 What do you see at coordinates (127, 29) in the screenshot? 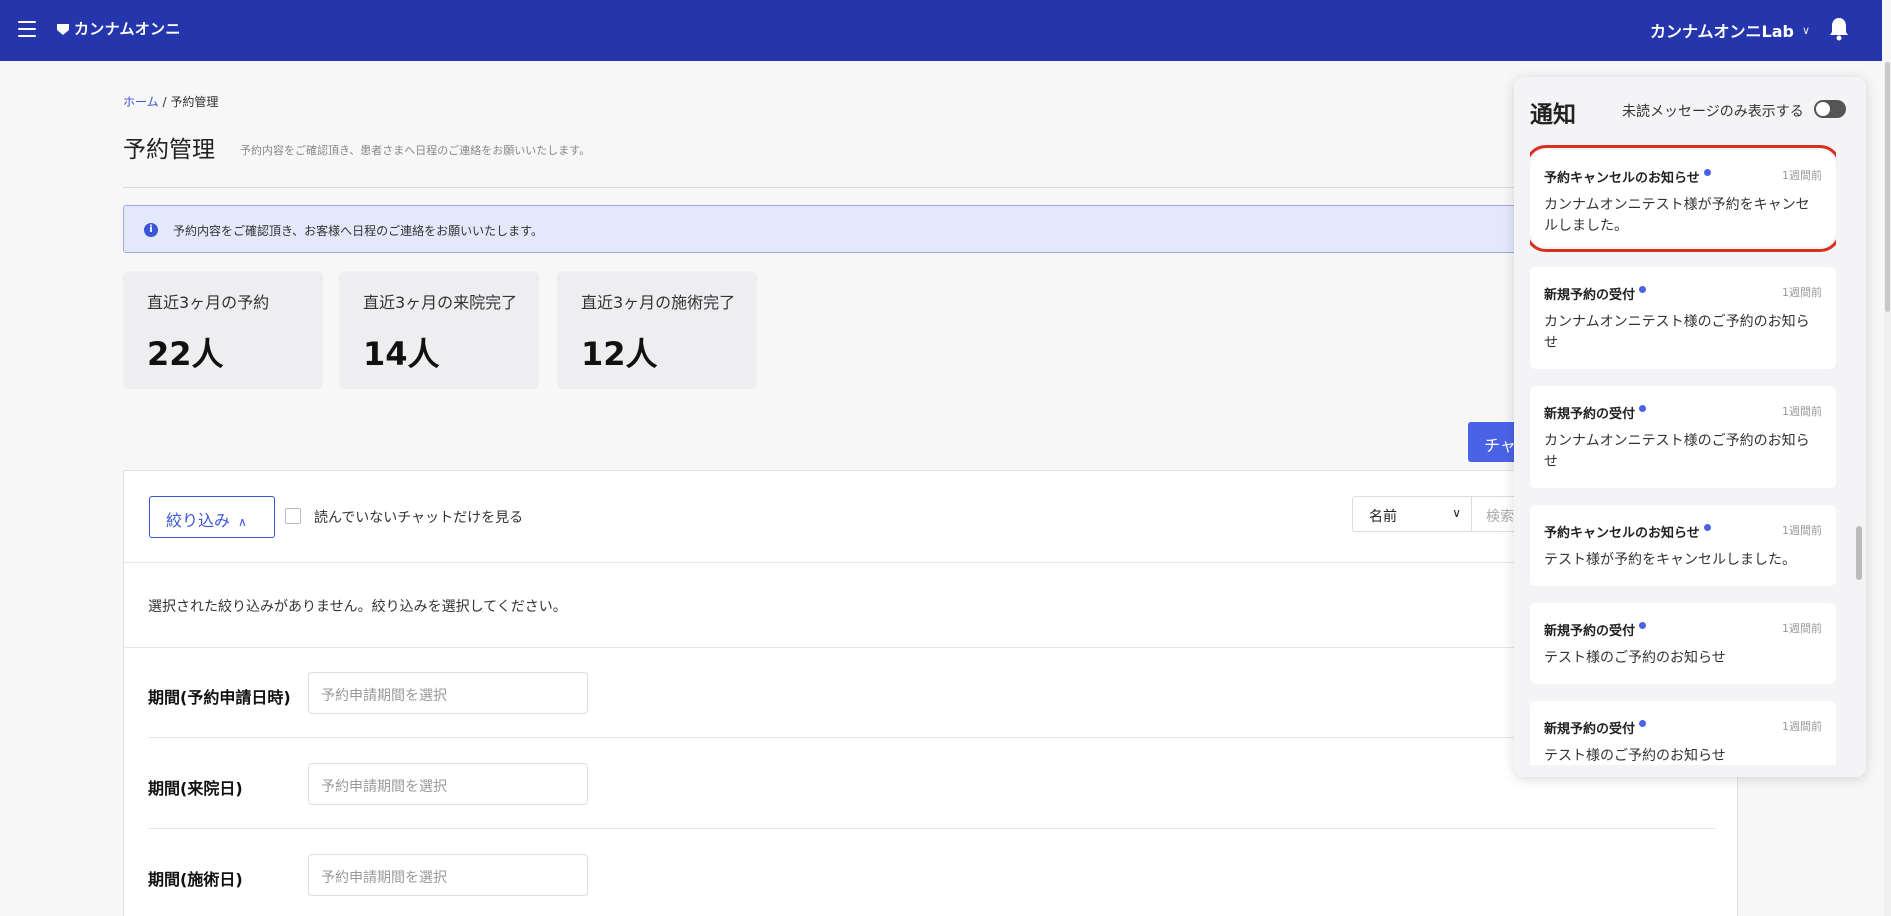
I see `app-name: カンナムオンニ` at bounding box center [127, 29].